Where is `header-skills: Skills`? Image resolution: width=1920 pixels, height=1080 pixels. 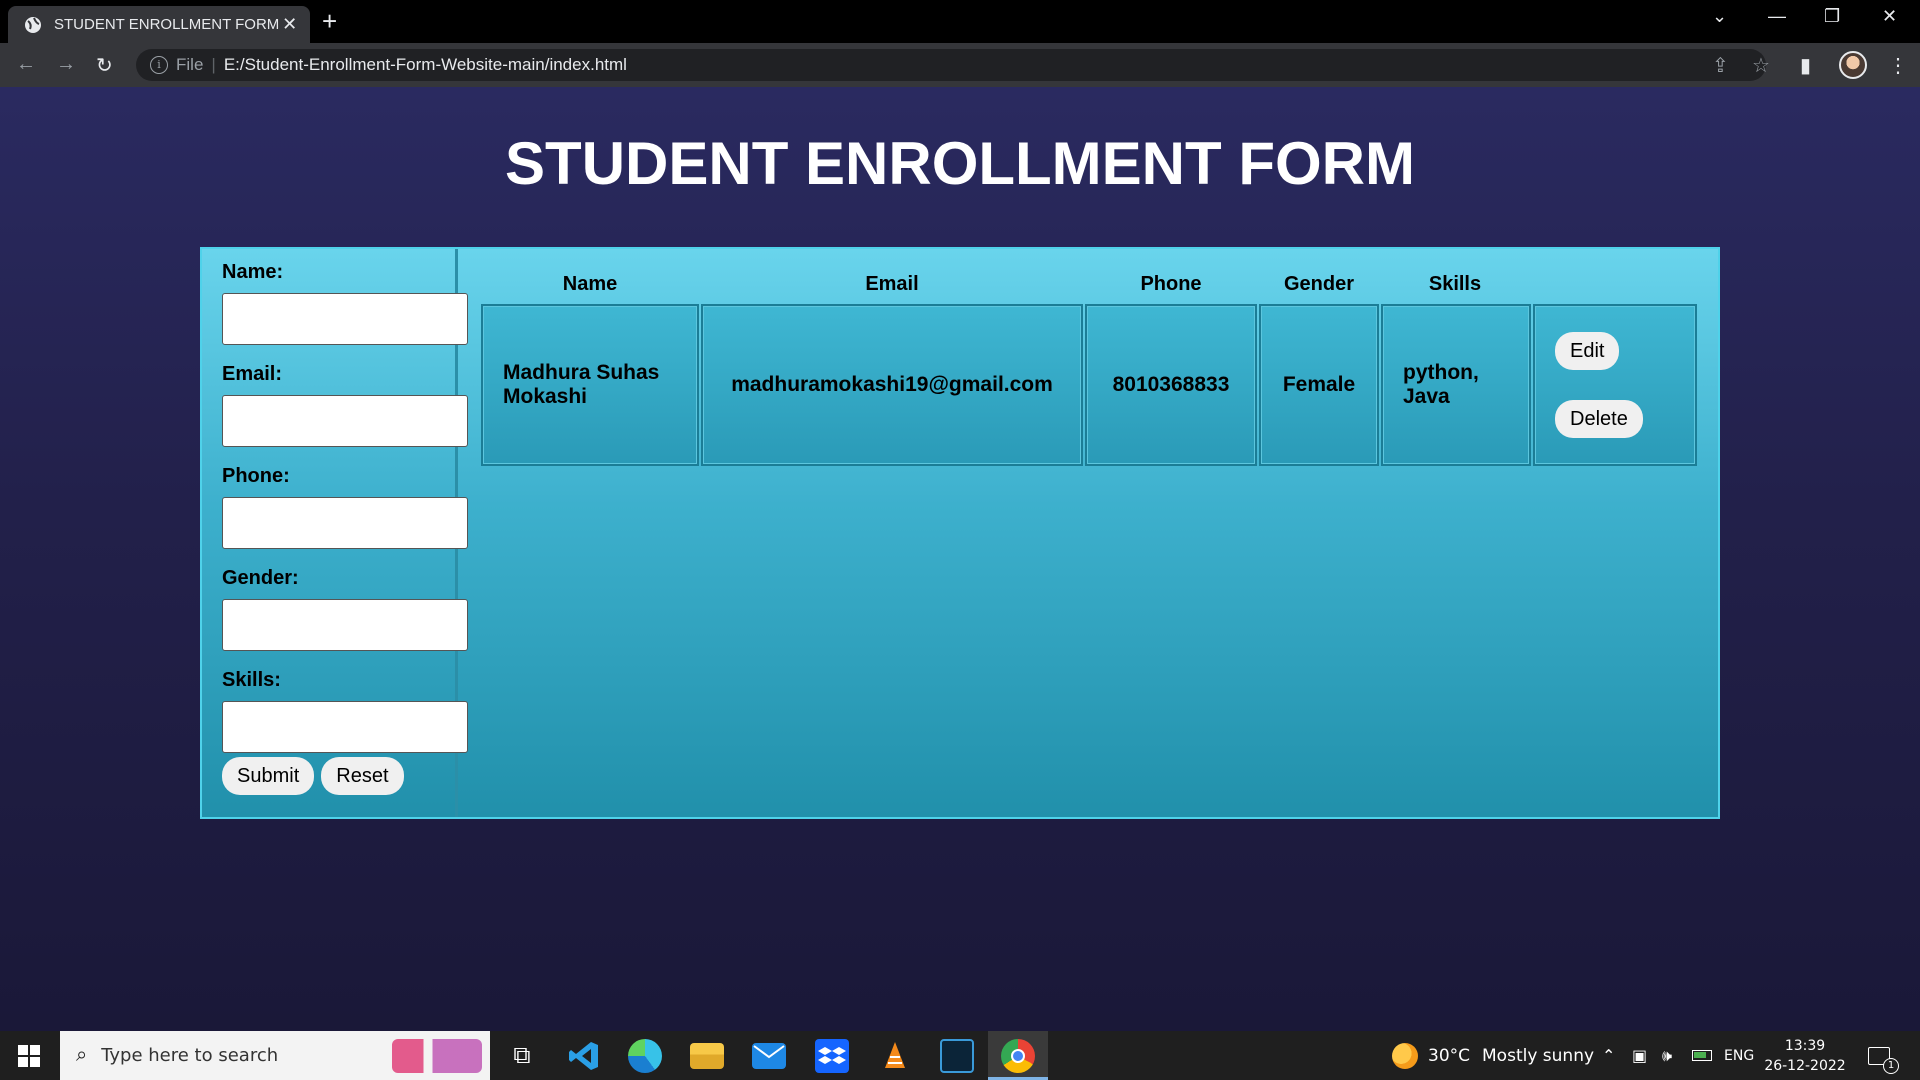
header-skills: Skills is located at coordinates (1455, 284).